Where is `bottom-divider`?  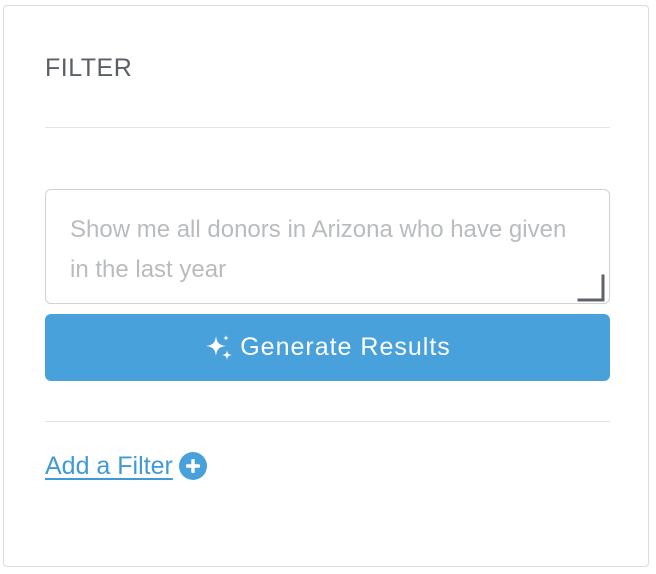
bottom-divider is located at coordinates (327, 421).